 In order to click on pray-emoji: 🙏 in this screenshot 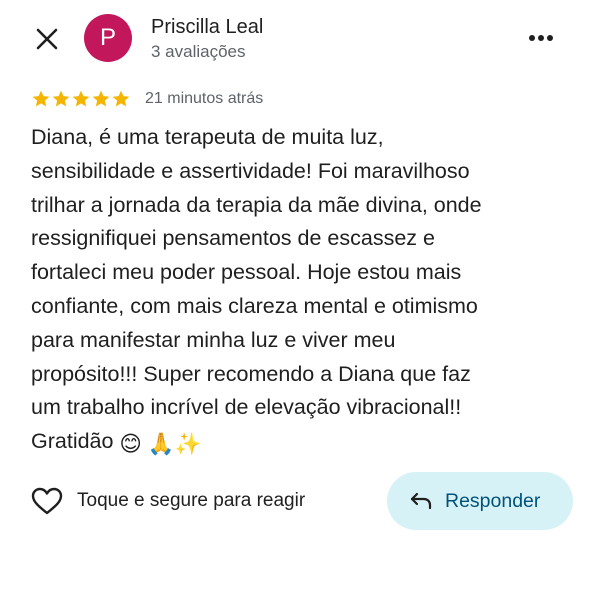, I will do `click(161, 444)`.